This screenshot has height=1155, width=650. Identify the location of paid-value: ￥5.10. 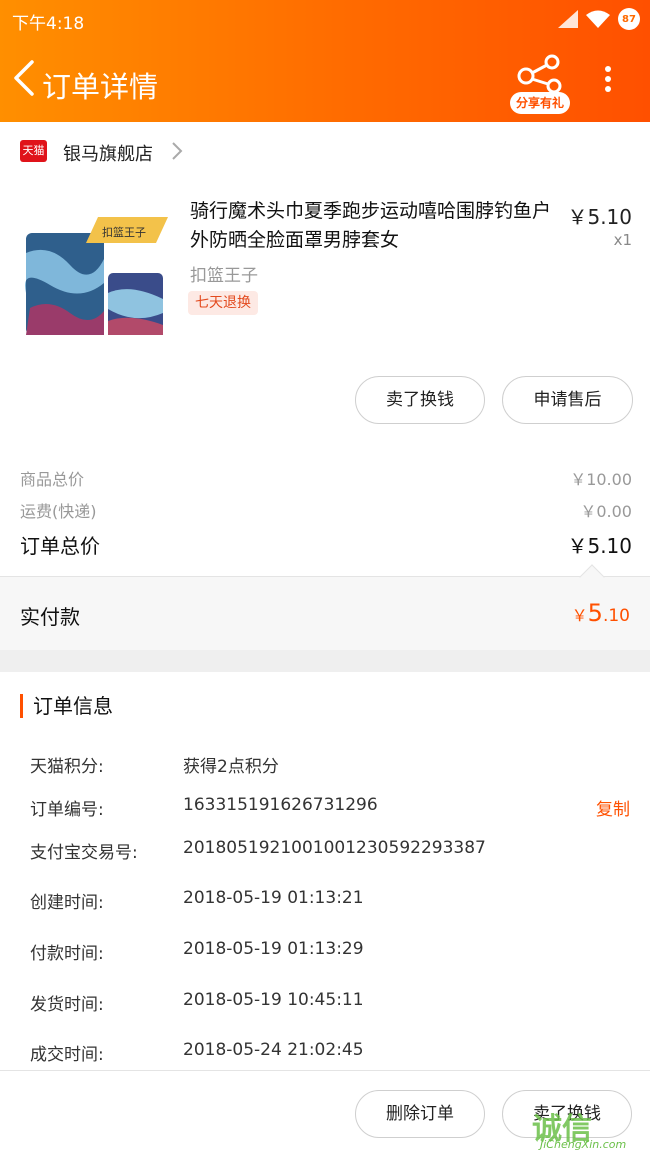
(600, 613).